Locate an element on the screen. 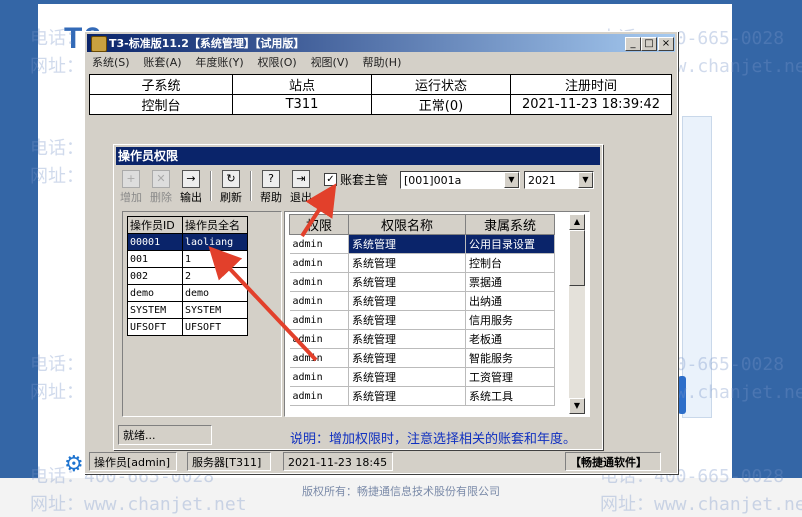 This screenshot has height=517, width=802. permission-system: 信用服务 is located at coordinates (510, 320).